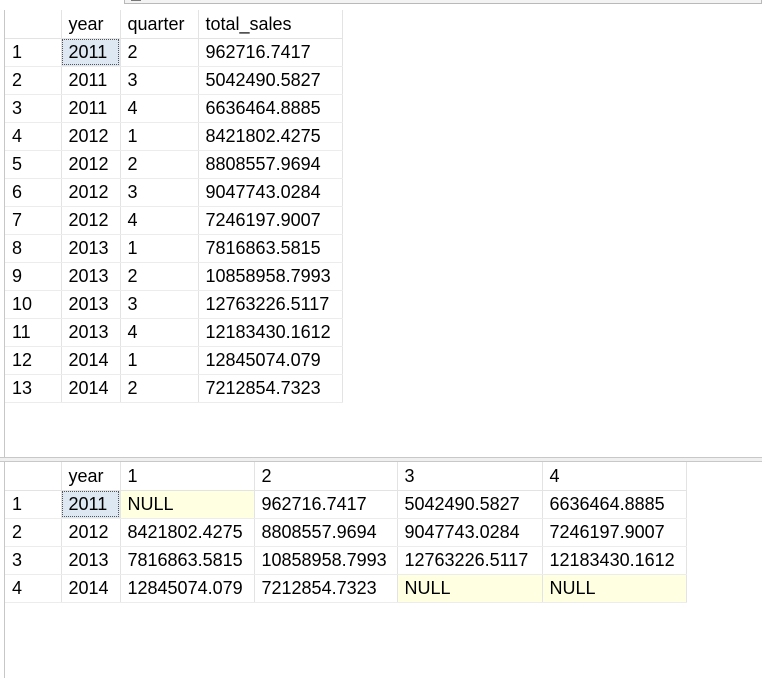 This screenshot has height=678, width=762. I want to click on table-row: 1 2011 2 962716.7417, so click(174, 52).